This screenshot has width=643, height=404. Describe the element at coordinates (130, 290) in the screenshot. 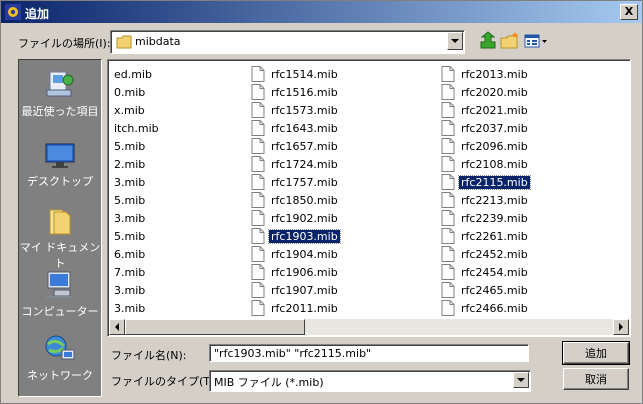

I see `file-name: 3.mib` at that location.